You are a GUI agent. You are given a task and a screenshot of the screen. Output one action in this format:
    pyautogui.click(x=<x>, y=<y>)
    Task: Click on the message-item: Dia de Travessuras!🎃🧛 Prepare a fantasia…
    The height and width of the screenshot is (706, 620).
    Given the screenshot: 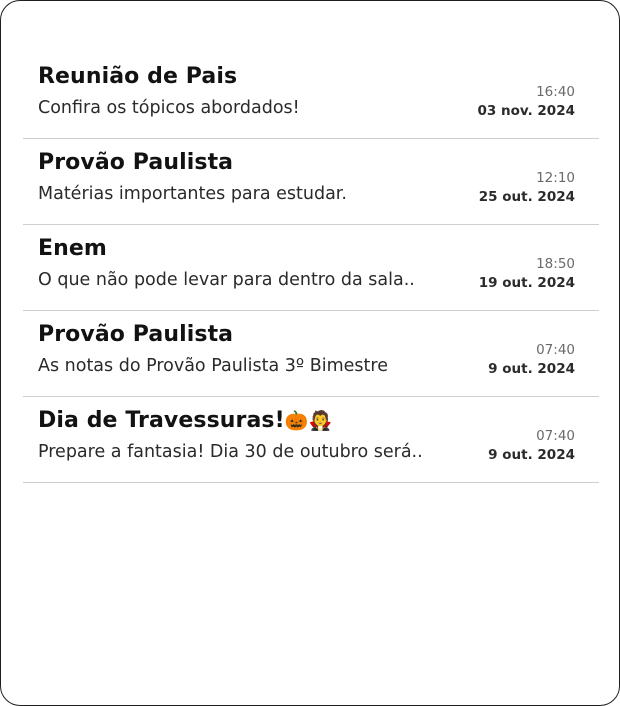 What is the action you would take?
    pyautogui.click(x=311, y=440)
    